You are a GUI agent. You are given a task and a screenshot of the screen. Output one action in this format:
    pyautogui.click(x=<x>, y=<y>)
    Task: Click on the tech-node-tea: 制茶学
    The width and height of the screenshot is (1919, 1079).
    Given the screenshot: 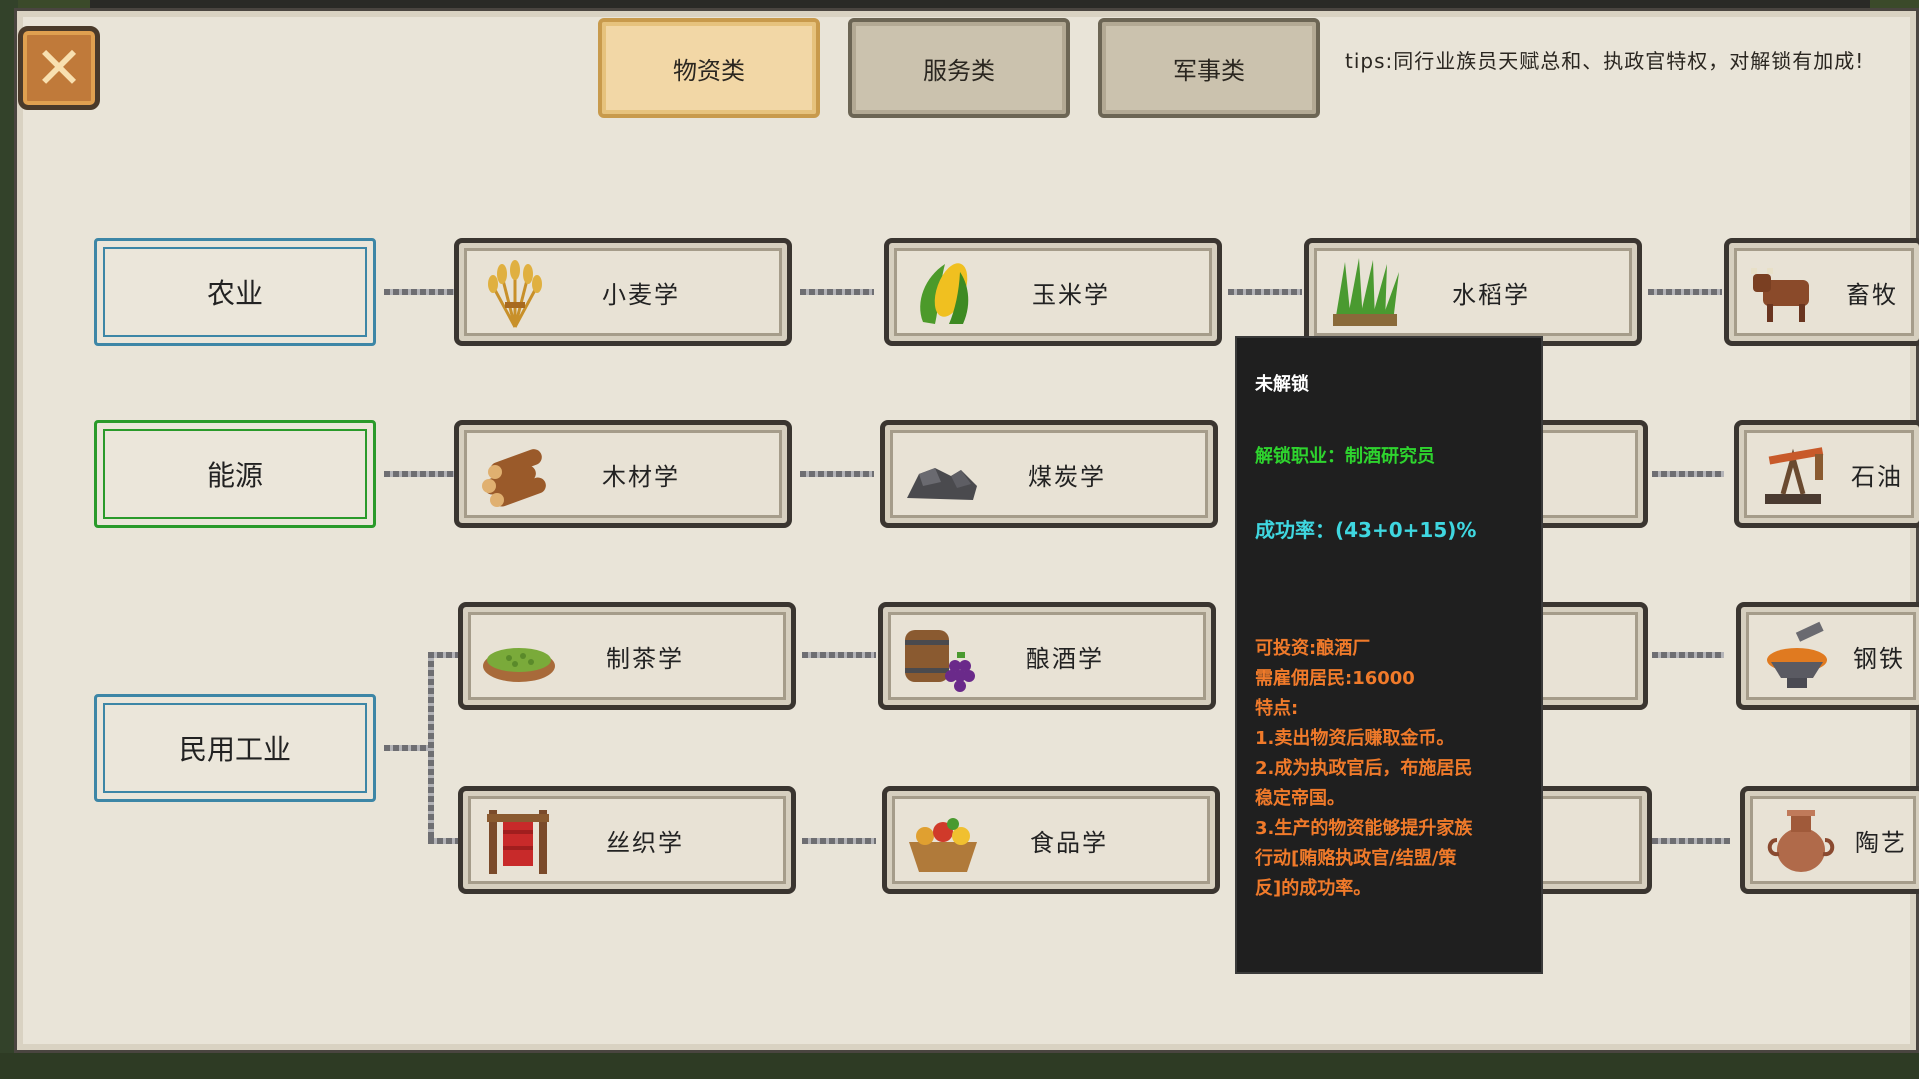 What is the action you would take?
    pyautogui.click(x=627, y=656)
    